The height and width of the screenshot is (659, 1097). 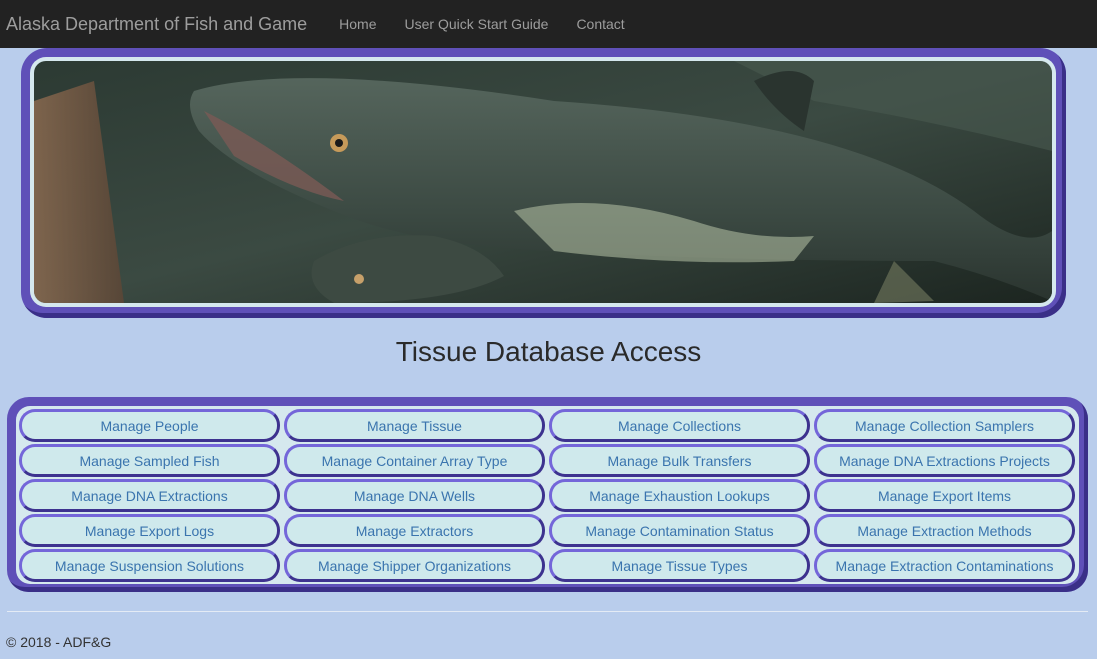 What do you see at coordinates (547, 611) in the screenshot?
I see `footer-divider` at bounding box center [547, 611].